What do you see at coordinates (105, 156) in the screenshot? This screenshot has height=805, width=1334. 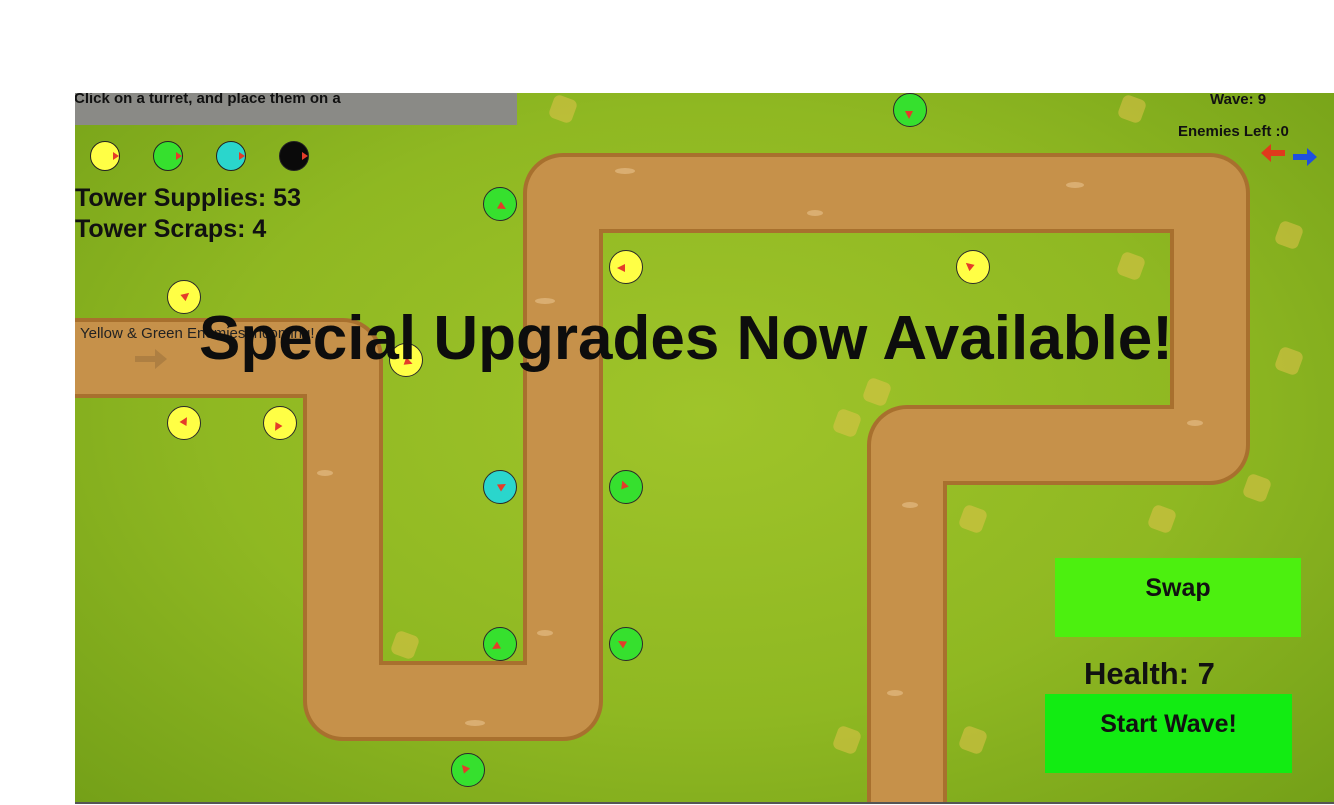 I see `palette-yellow-turret` at bounding box center [105, 156].